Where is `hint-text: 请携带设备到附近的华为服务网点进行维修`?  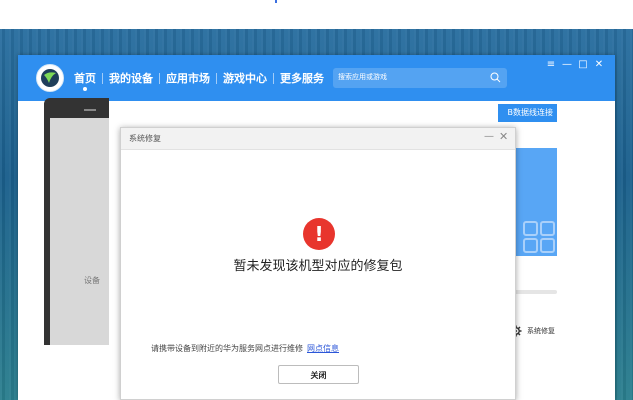
hint-text: 请携带设备到附近的华为服务网点进行维修 is located at coordinates (227, 348).